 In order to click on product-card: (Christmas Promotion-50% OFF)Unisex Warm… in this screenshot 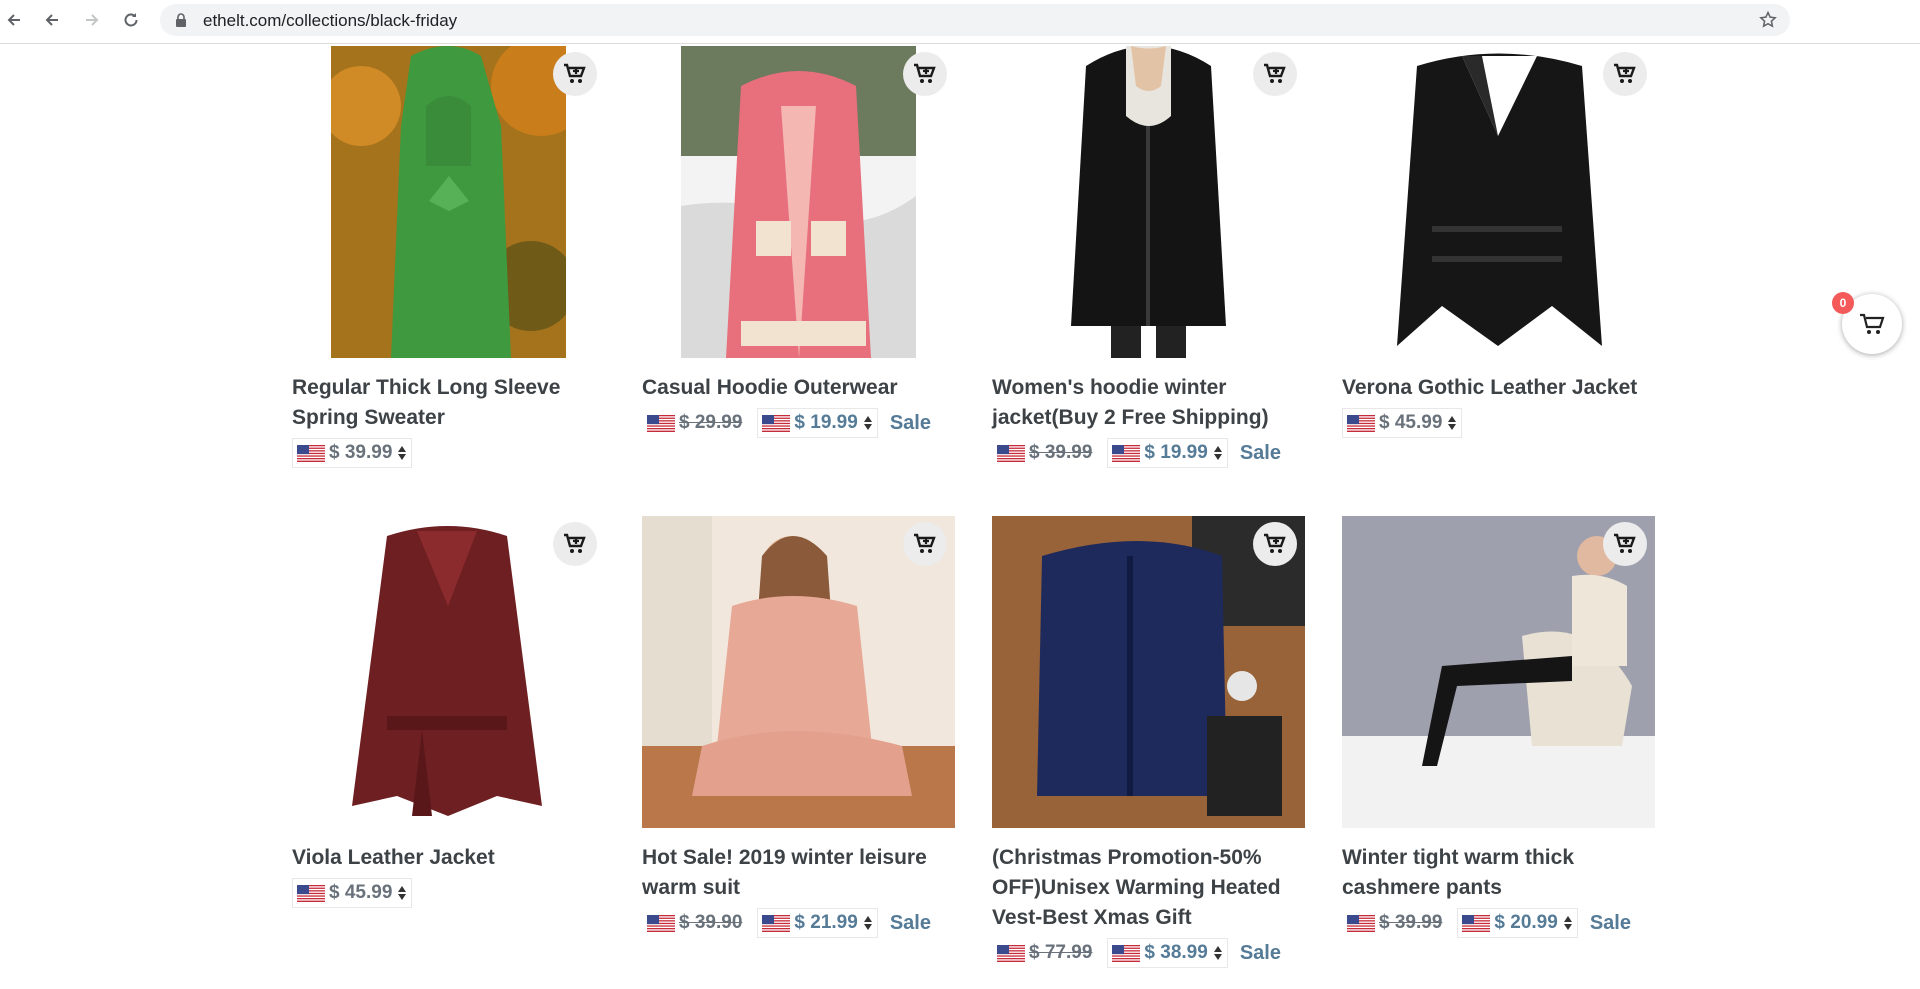, I will do `click(1148, 751)`.